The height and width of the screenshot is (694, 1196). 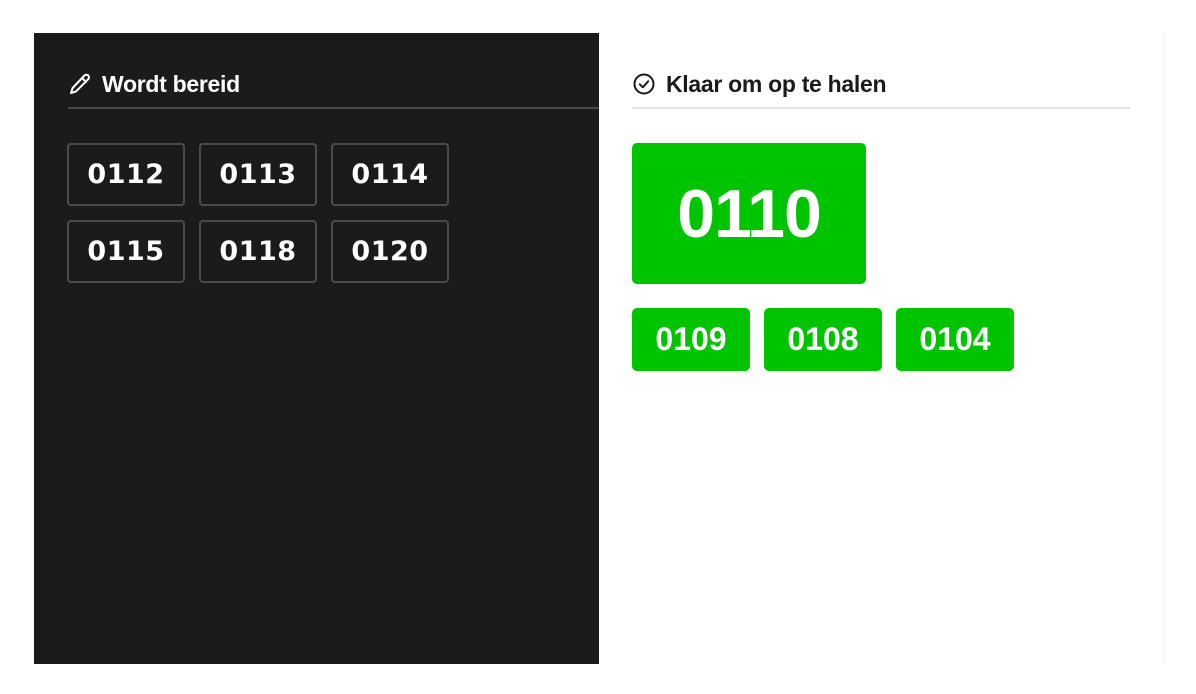 What do you see at coordinates (126, 174) in the screenshot?
I see `order-number-preparing: 0112` at bounding box center [126, 174].